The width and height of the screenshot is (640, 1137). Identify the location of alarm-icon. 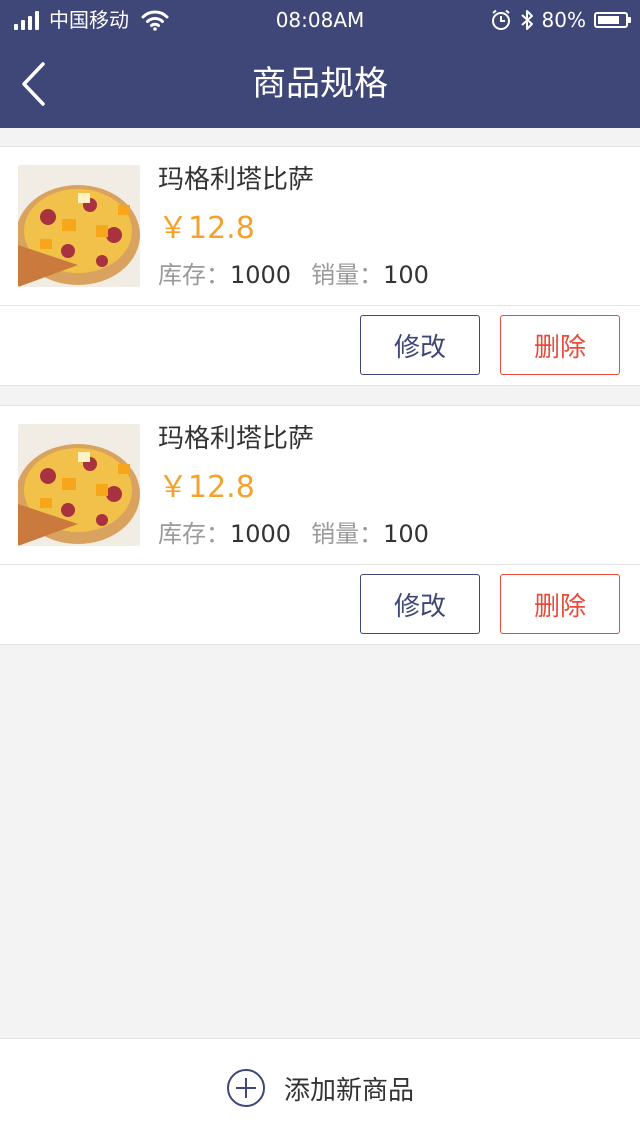
(500, 19).